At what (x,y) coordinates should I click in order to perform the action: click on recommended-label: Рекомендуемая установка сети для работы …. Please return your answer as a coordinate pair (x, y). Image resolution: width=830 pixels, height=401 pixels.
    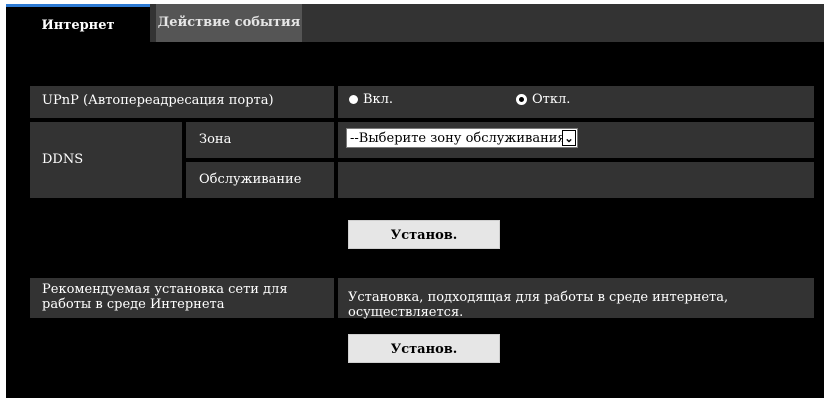
    Looking at the image, I should click on (165, 297).